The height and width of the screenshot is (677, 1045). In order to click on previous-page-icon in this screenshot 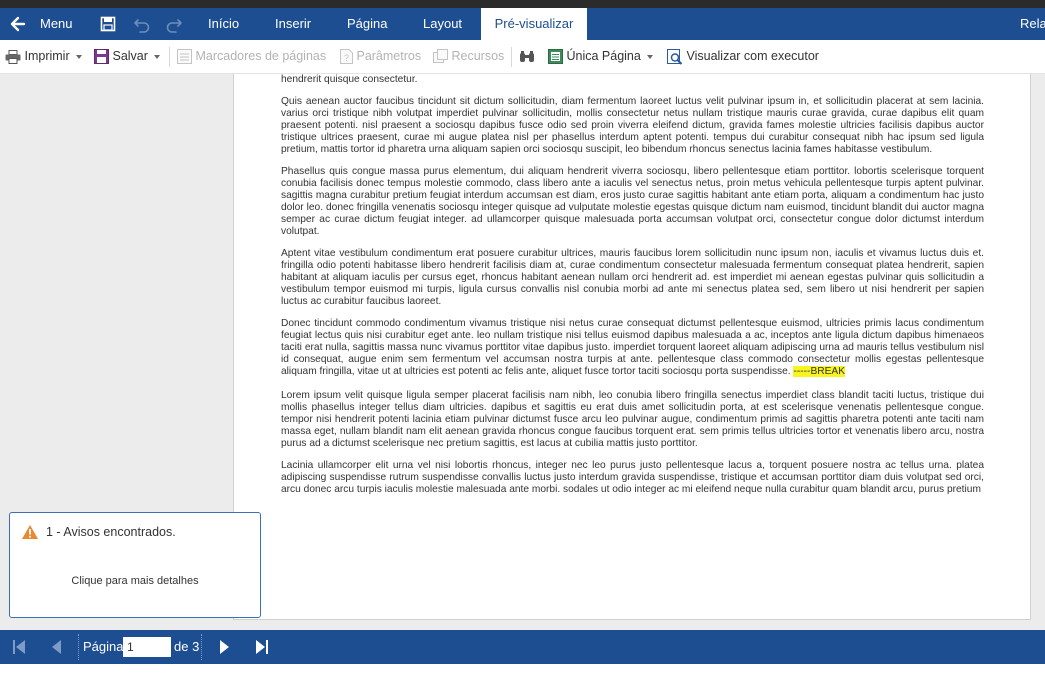, I will do `click(56, 647)`.